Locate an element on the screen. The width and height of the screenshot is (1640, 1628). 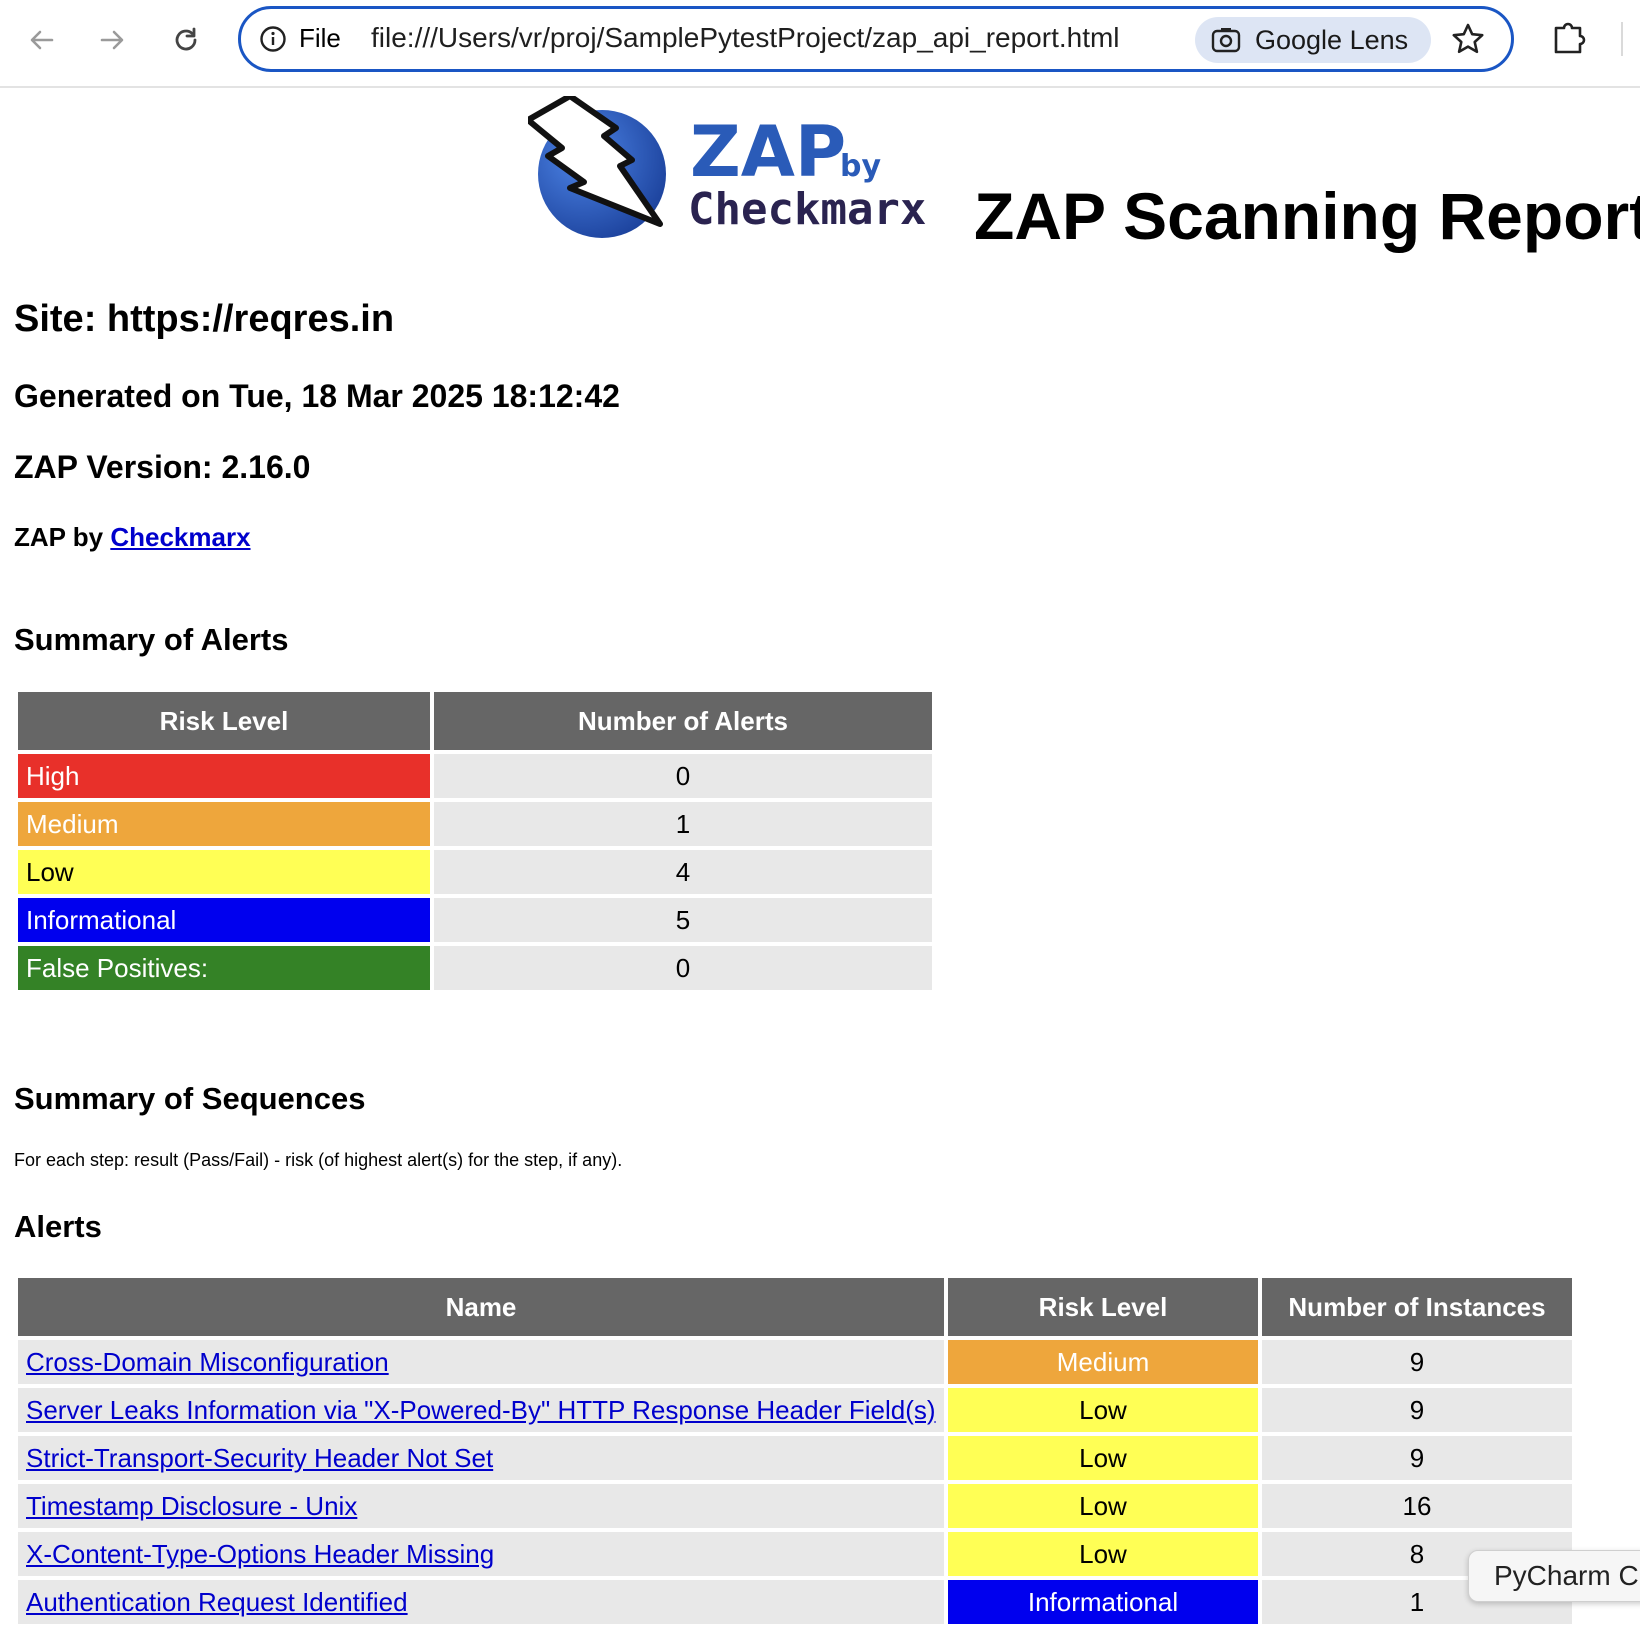
arrow-left-icon is located at coordinates (42, 40).